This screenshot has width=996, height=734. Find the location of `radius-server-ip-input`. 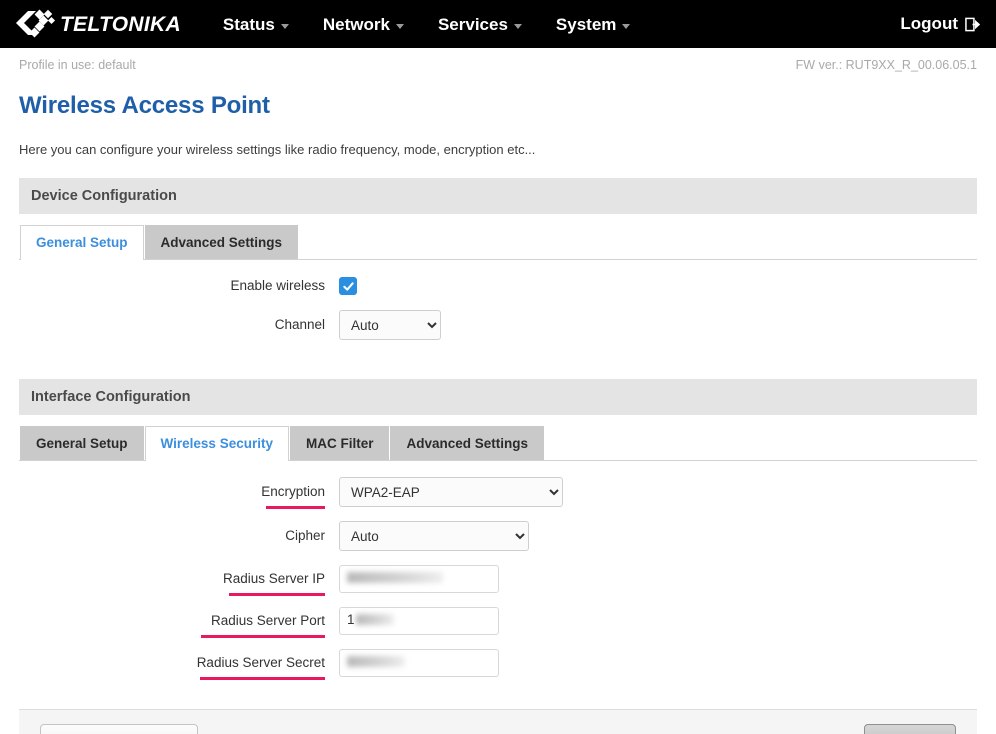

radius-server-ip-input is located at coordinates (419, 579).